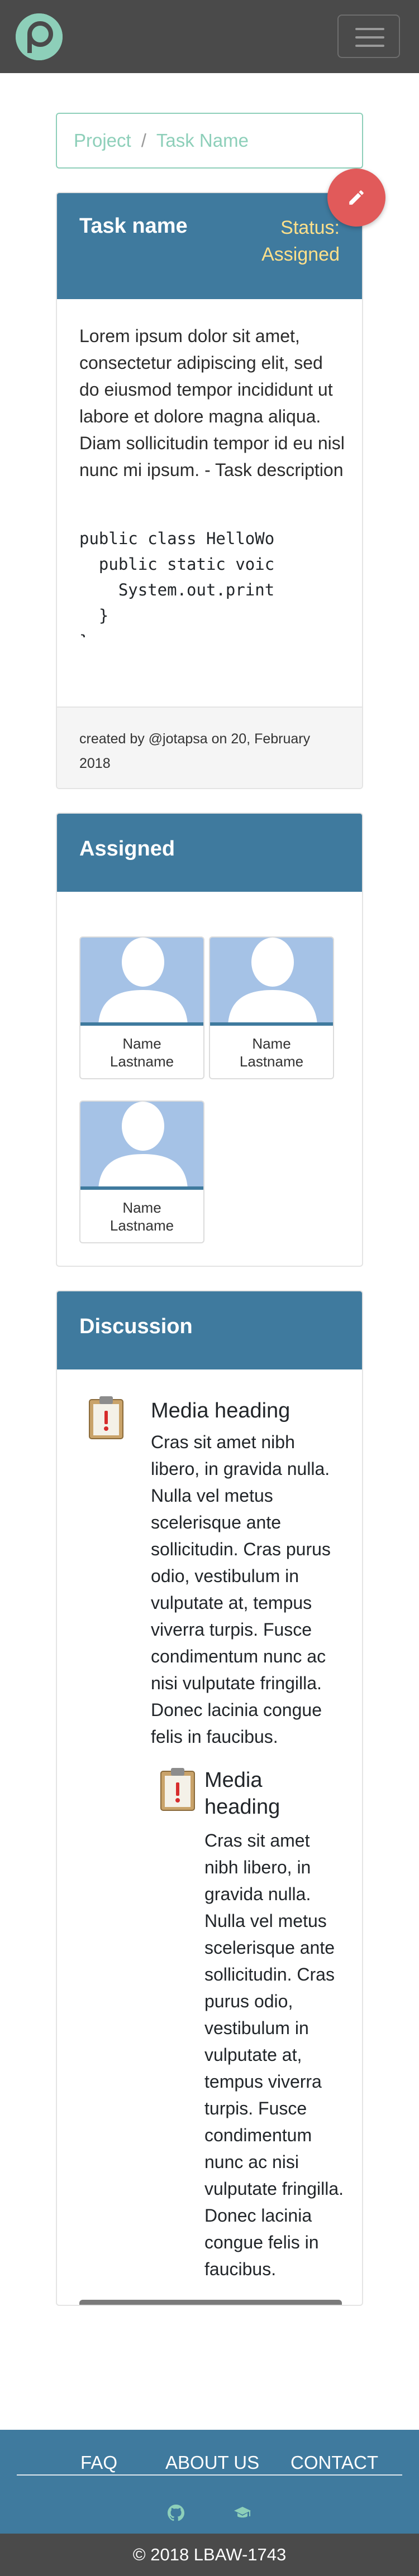  I want to click on created-by-text: created by @jotapsa on 20, February, so click(195, 739).